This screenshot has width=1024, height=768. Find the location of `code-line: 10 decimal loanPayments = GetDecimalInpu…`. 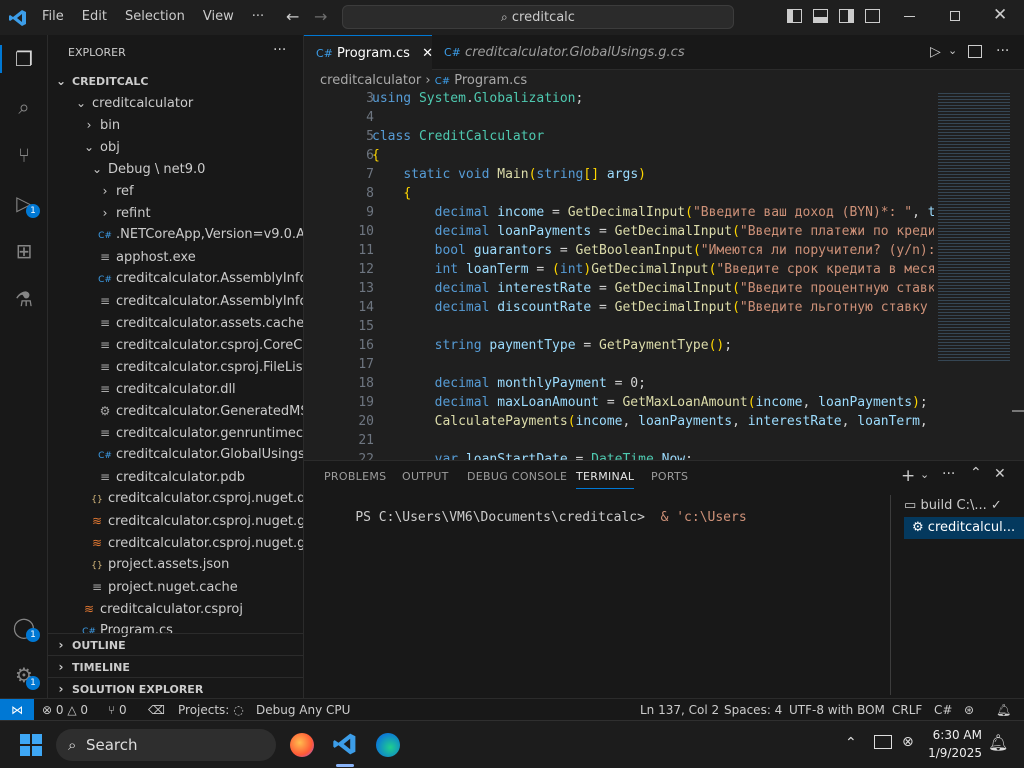

code-line: 10 decimal loanPayments = GetDecimalInpu… is located at coordinates (619, 231).